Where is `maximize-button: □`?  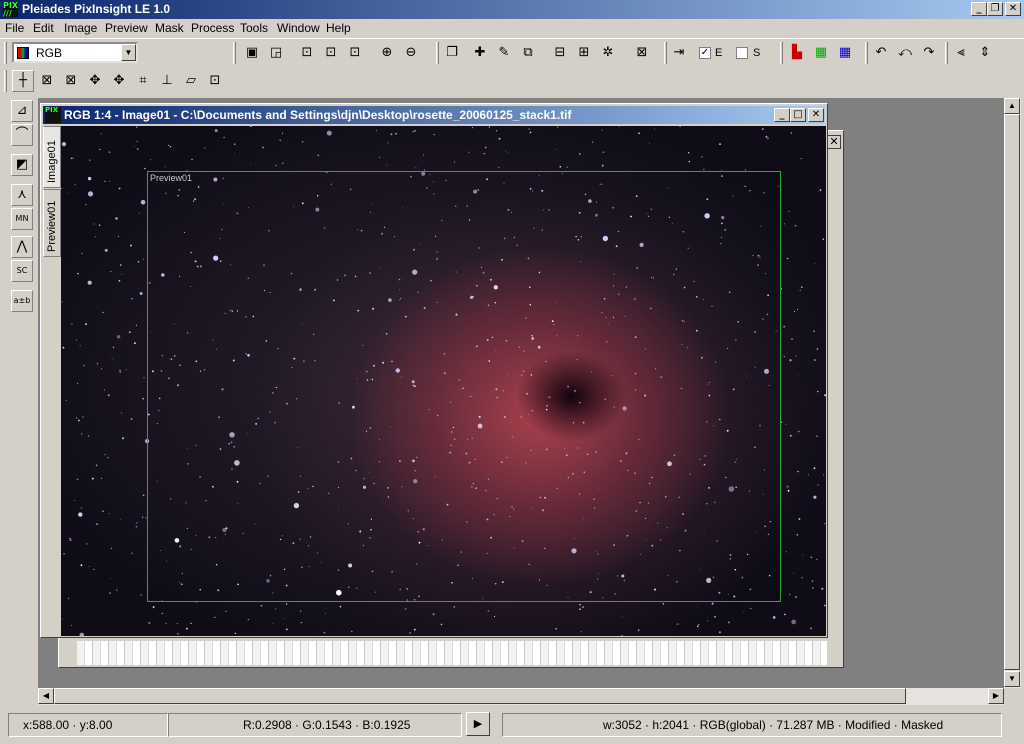
maximize-button: □ is located at coordinates (798, 115).